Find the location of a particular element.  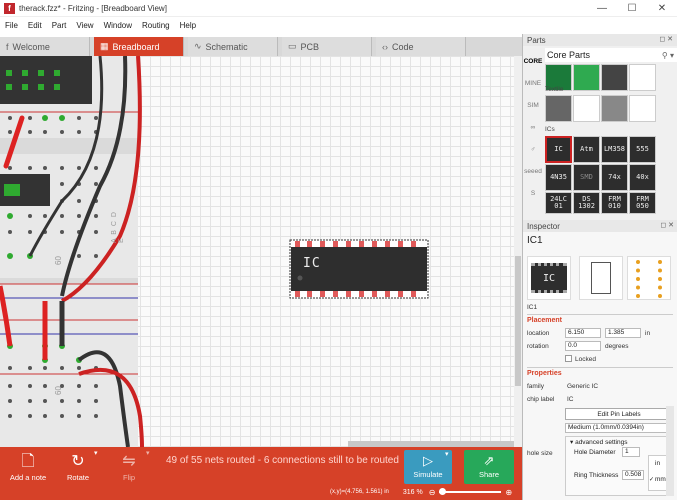

part-tile-frm050: FRM 050 is located at coordinates (642, 203).